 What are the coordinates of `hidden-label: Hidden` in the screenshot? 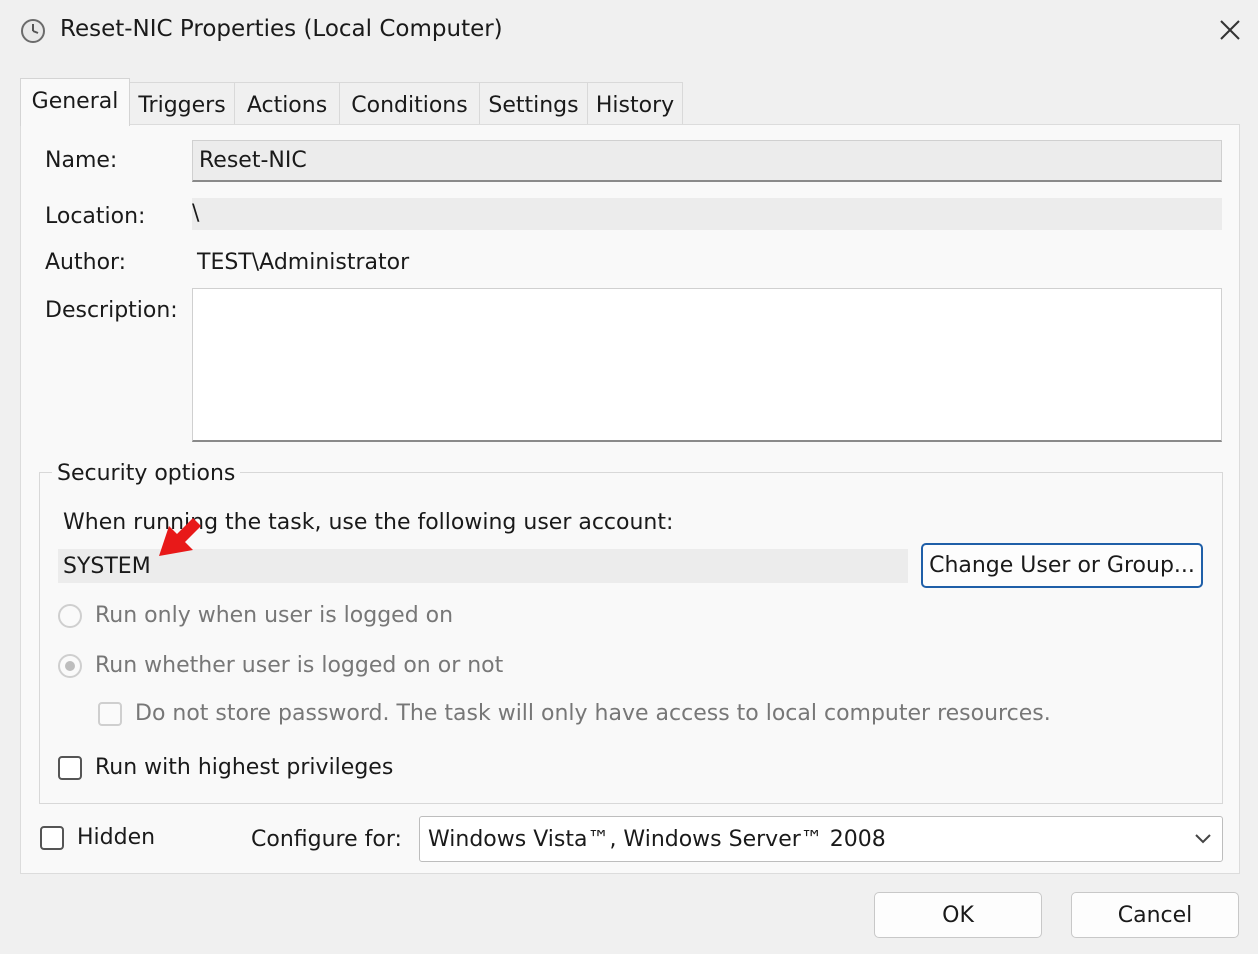 It's located at (116, 837).